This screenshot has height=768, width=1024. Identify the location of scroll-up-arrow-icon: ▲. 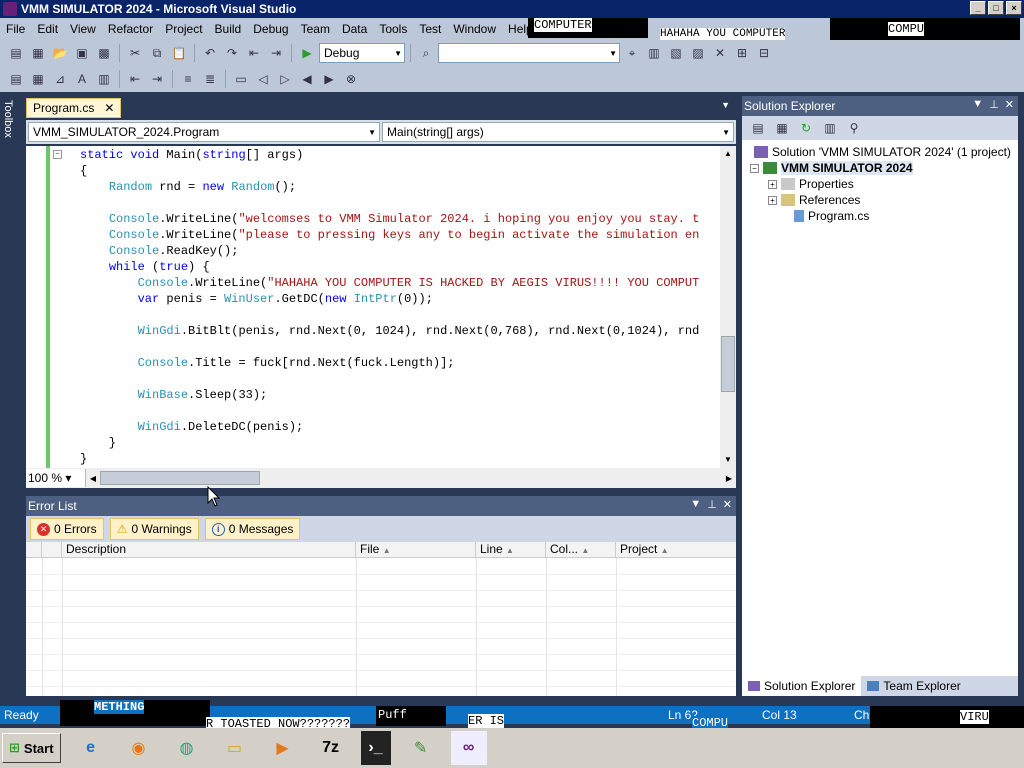
(728, 154).